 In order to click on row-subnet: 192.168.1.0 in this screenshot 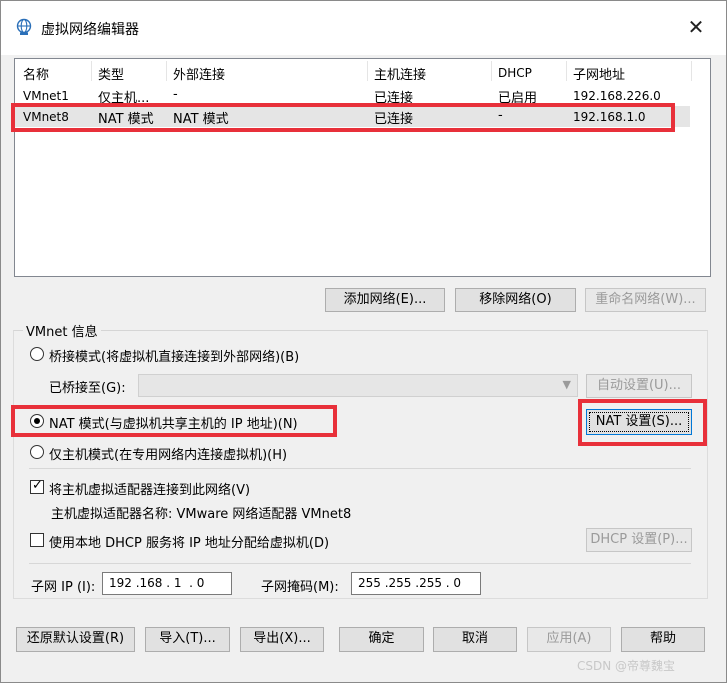, I will do `click(609, 117)`.